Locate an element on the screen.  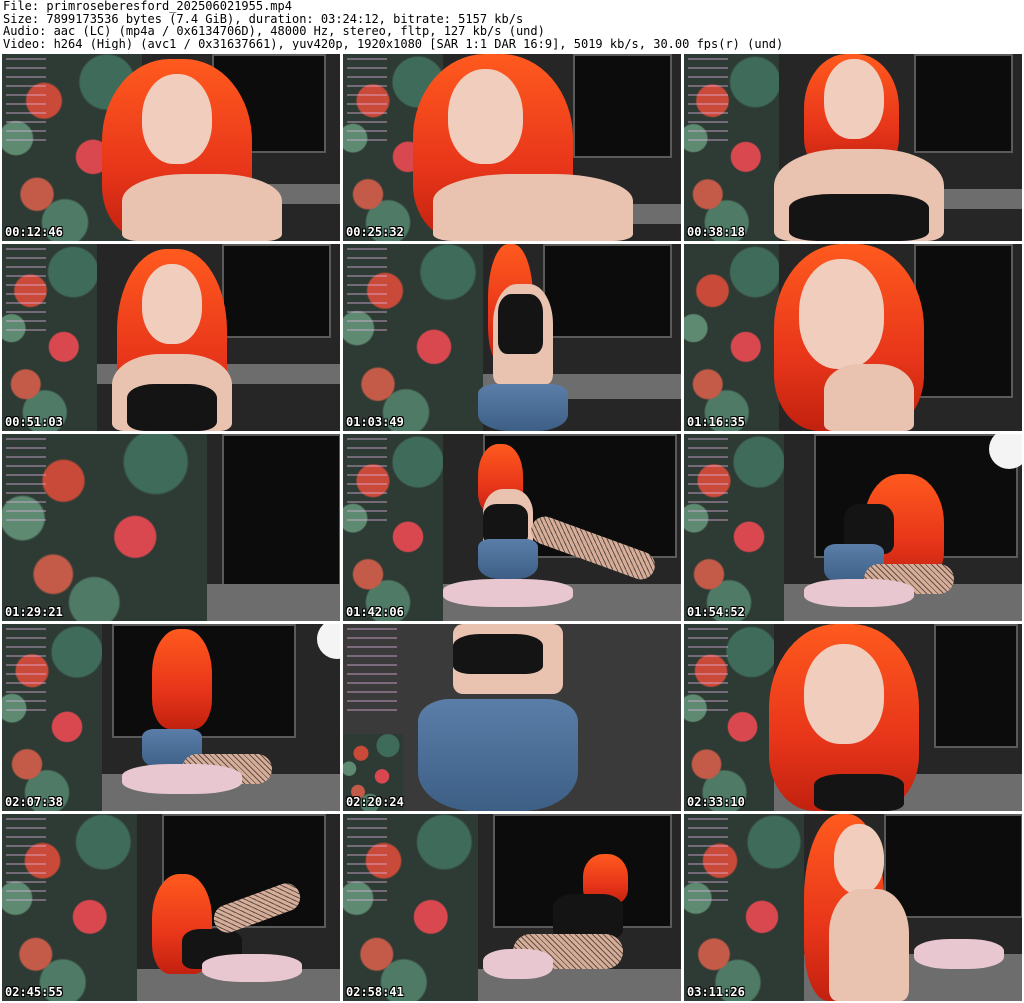
thumbnail-14: 02:58:41 is located at coordinates (512, 907).